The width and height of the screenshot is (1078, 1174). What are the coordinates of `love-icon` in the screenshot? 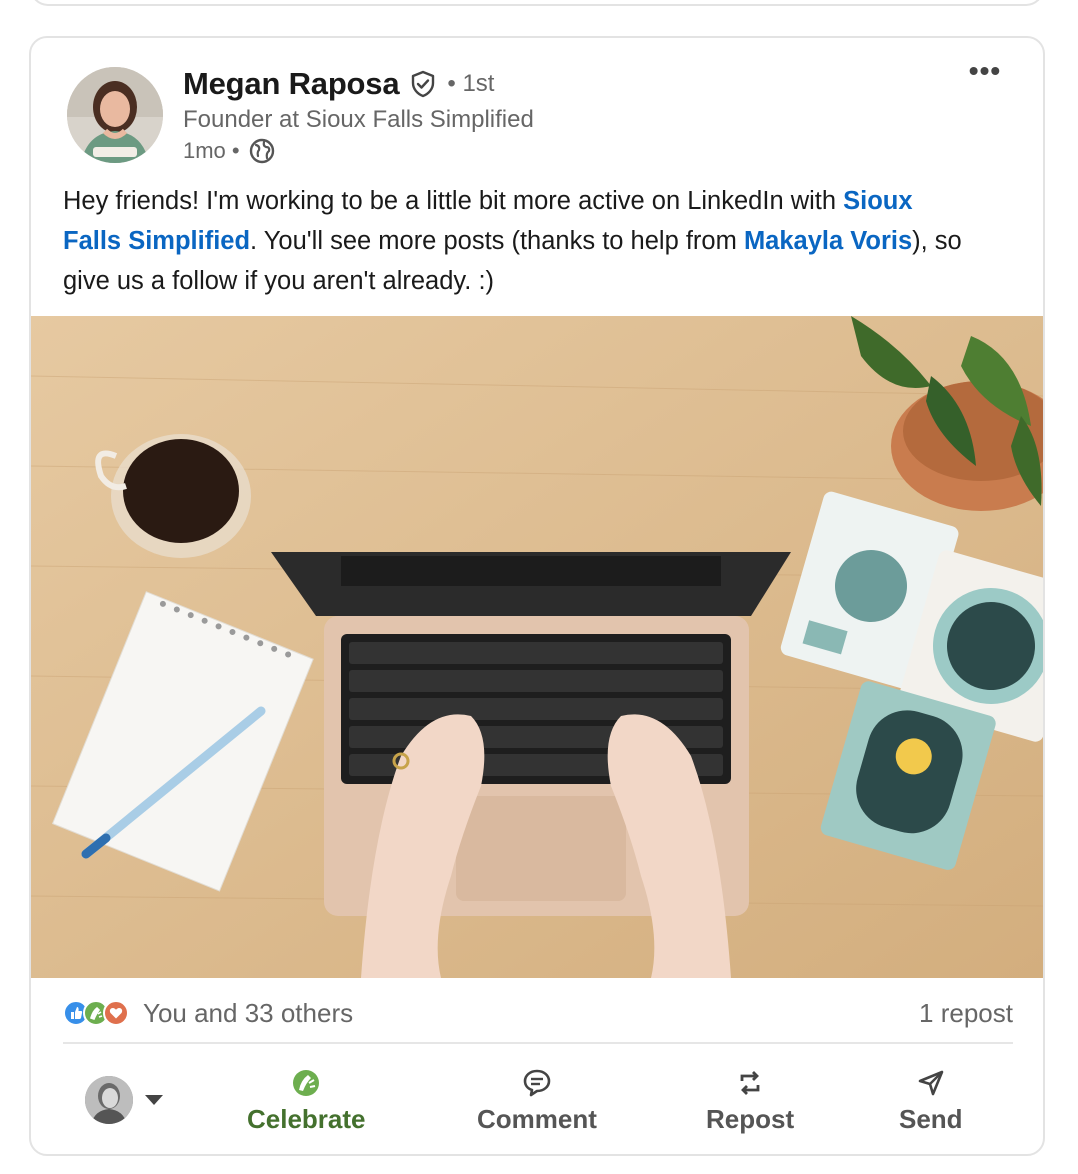 It's located at (116, 1013).